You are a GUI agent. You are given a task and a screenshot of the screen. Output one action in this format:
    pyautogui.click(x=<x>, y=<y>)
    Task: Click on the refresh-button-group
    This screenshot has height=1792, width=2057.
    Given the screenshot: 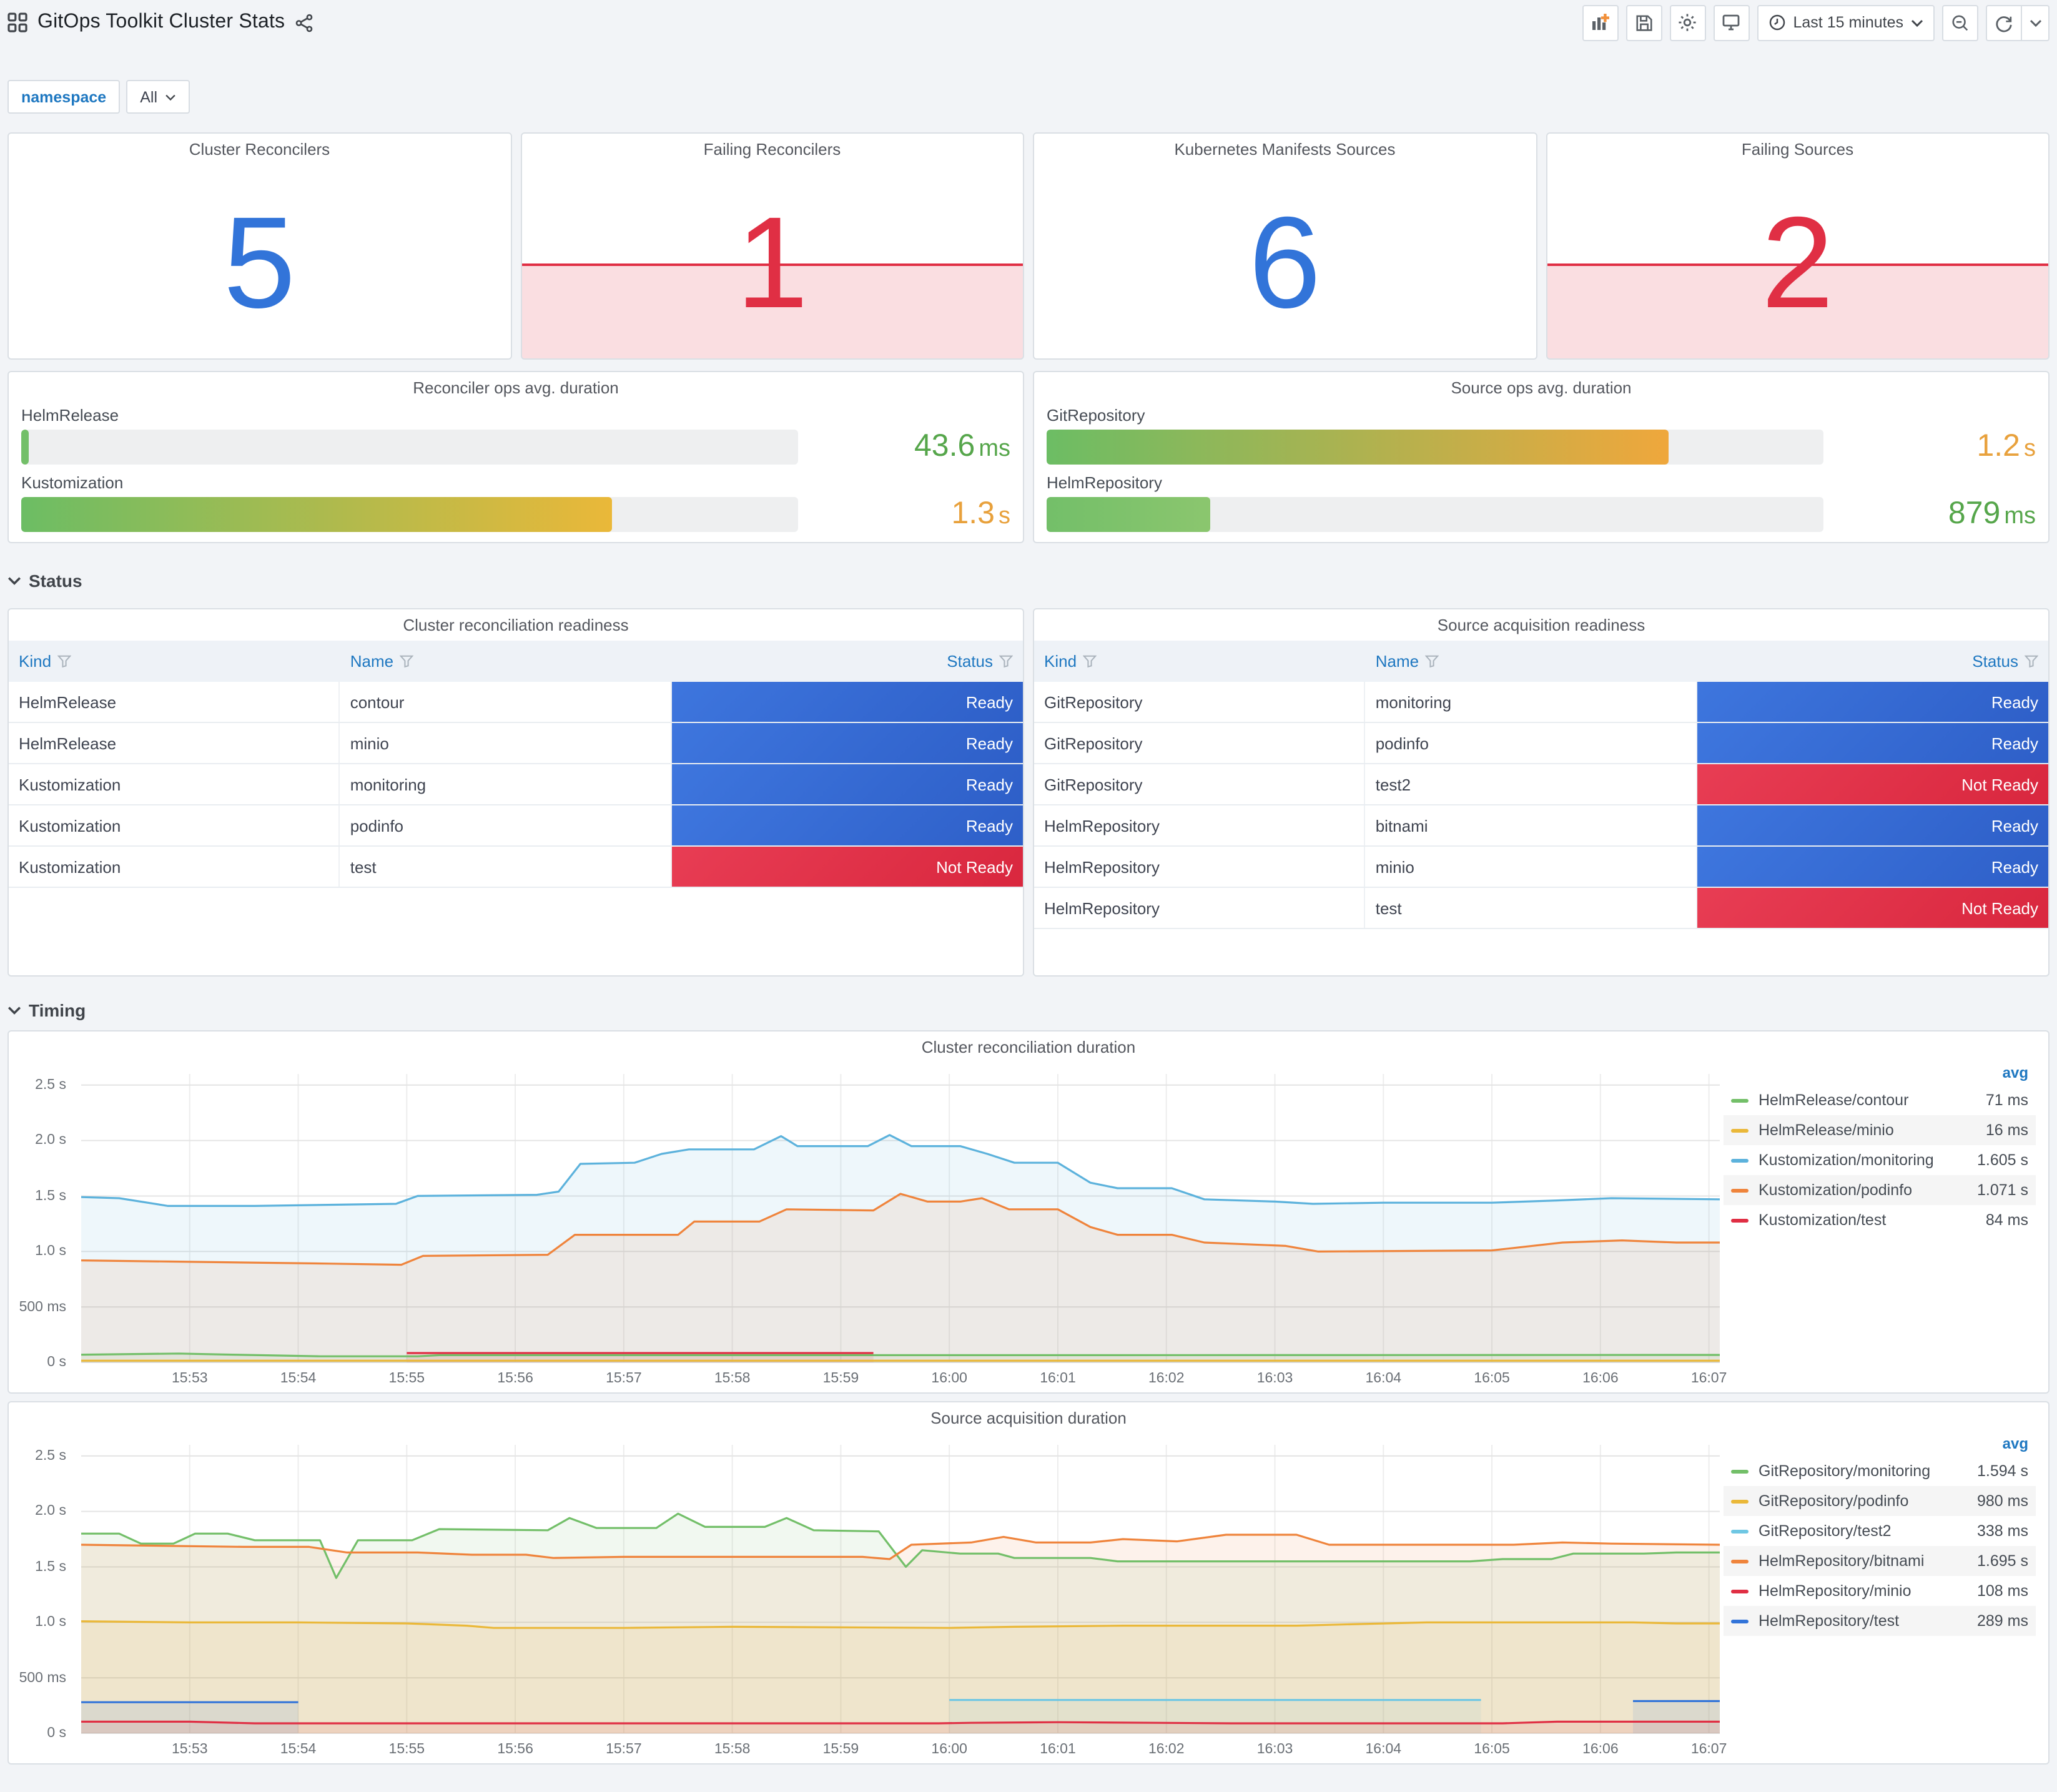 What is the action you would take?
    pyautogui.click(x=2018, y=22)
    